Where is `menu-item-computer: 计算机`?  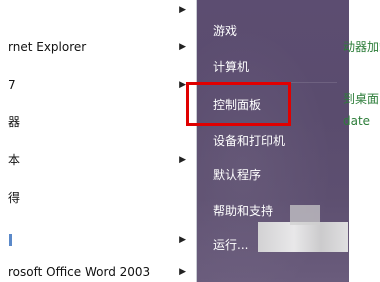 menu-item-computer: 计算机 is located at coordinates (231, 67).